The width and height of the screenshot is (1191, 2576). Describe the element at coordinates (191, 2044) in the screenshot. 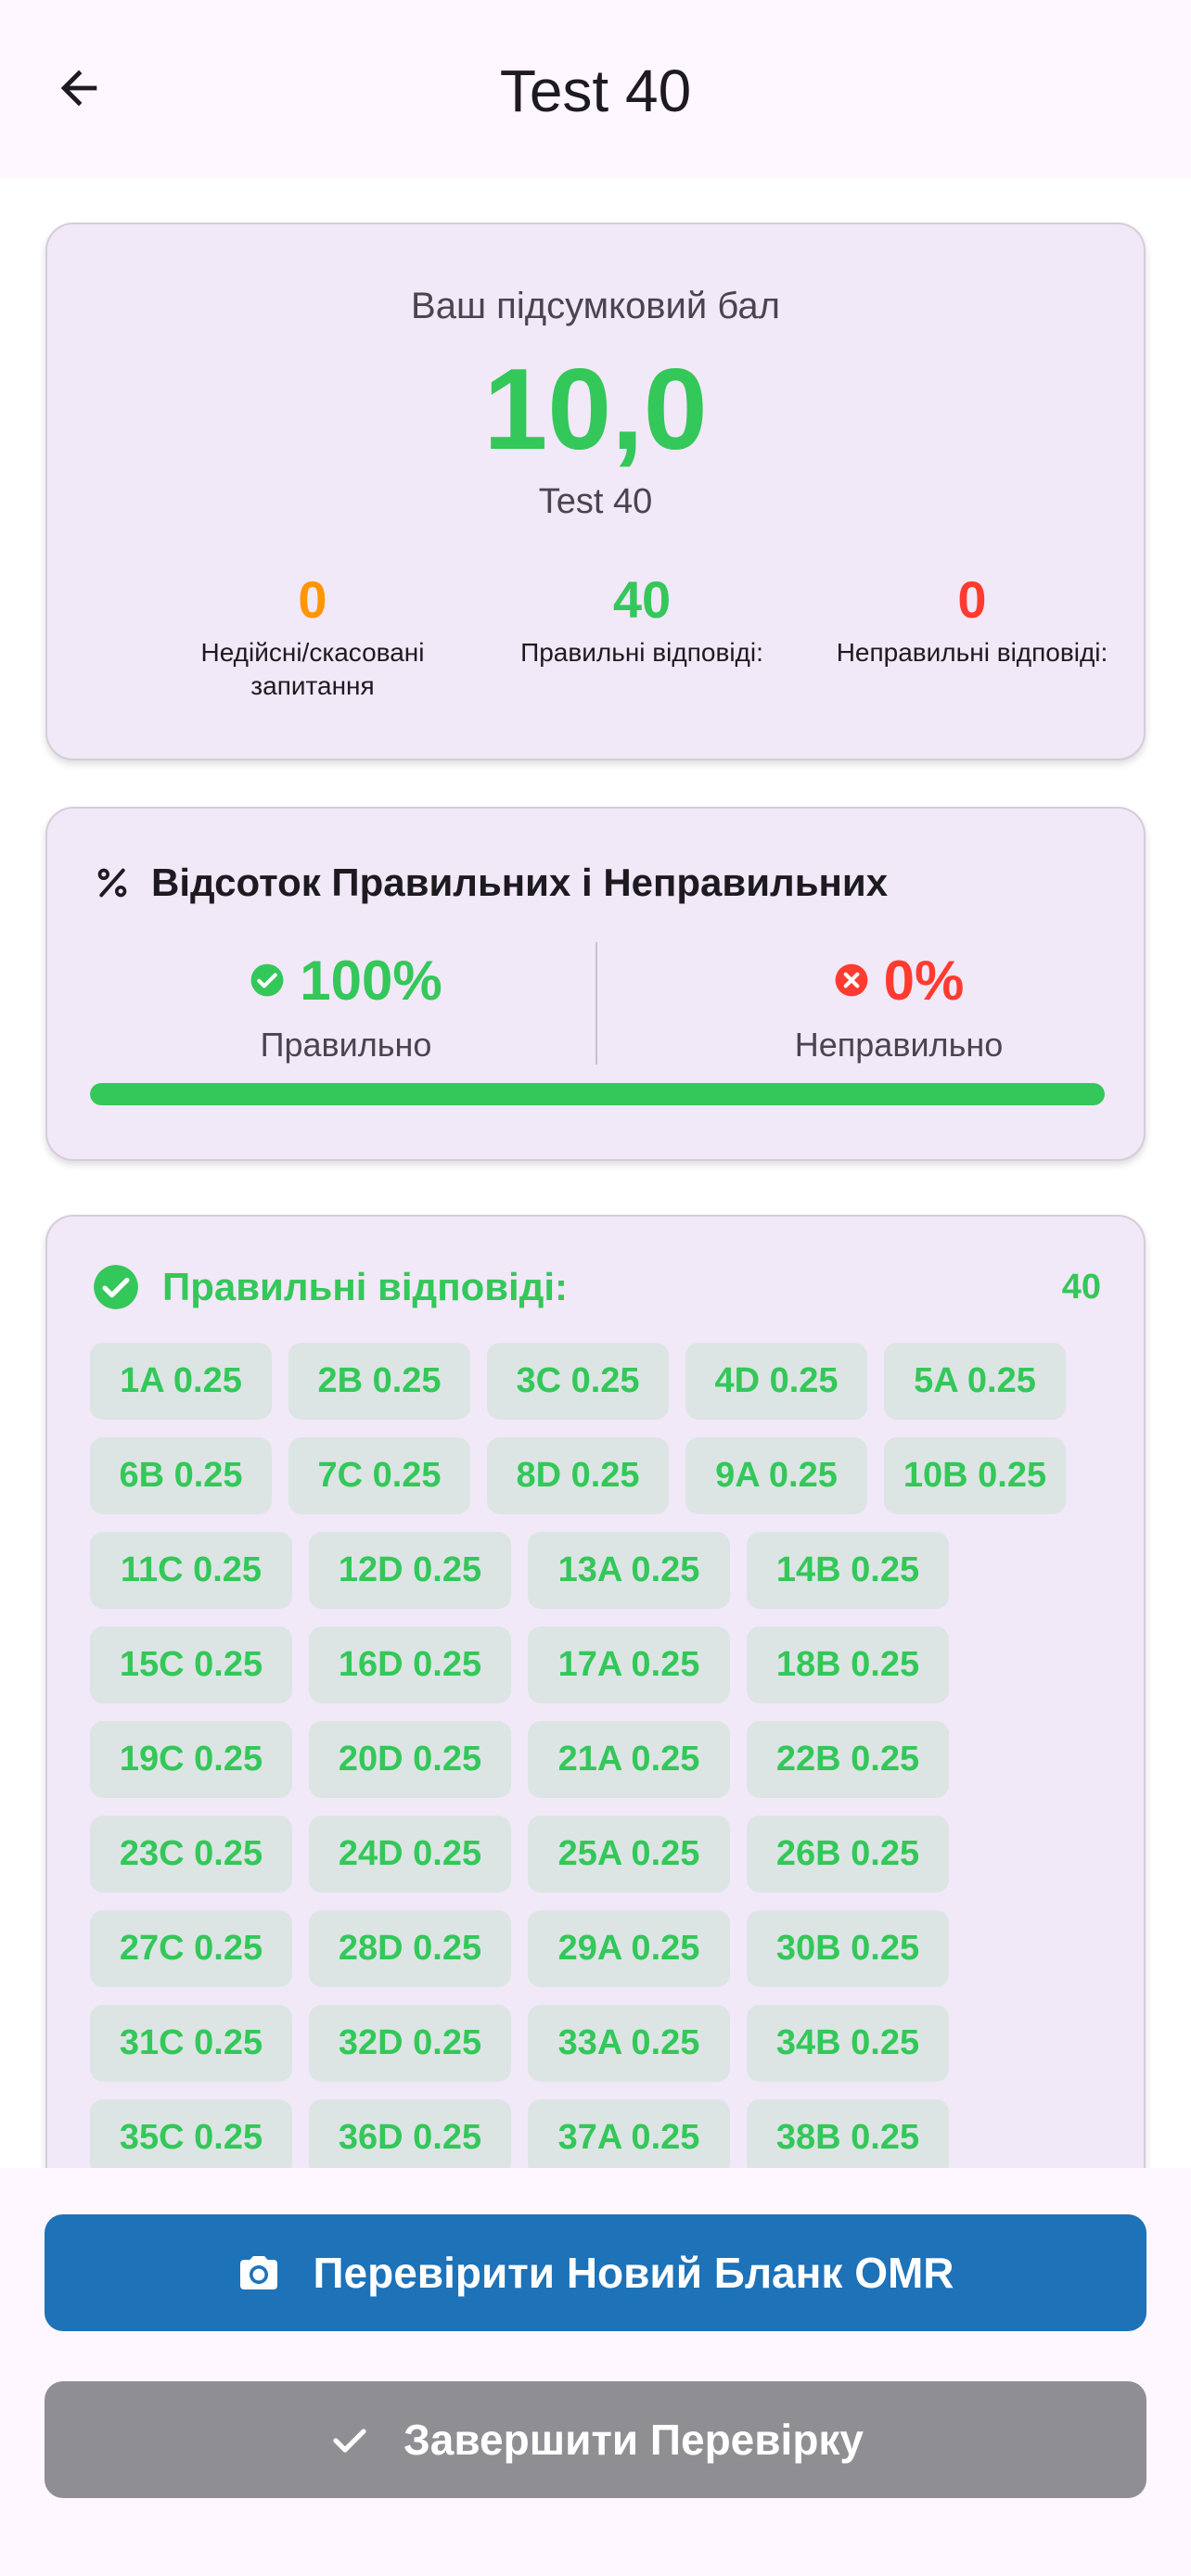

I see `answer-chip: 31C 0.25` at that location.